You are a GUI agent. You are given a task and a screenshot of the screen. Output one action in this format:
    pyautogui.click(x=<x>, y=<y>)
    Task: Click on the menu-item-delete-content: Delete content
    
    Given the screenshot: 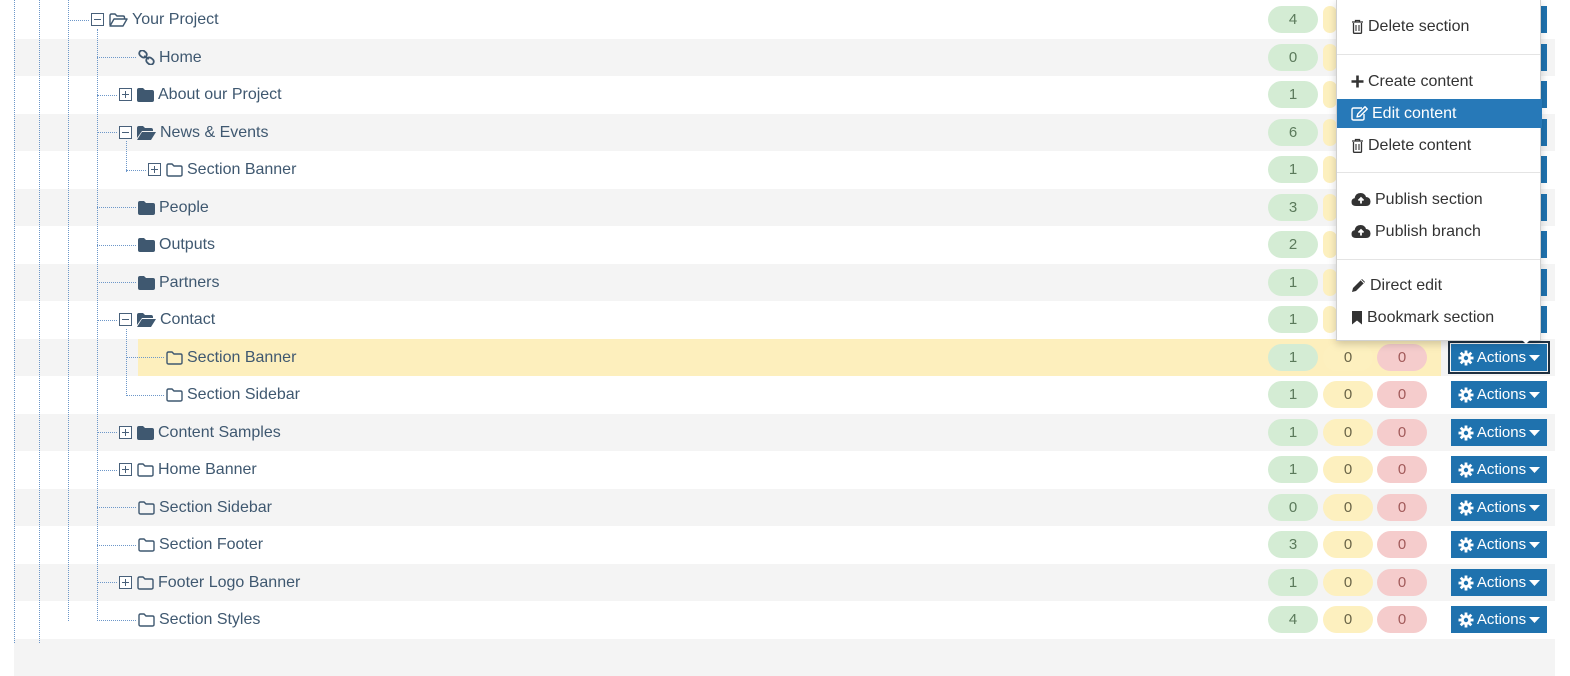 What is the action you would take?
    pyautogui.click(x=1439, y=145)
    